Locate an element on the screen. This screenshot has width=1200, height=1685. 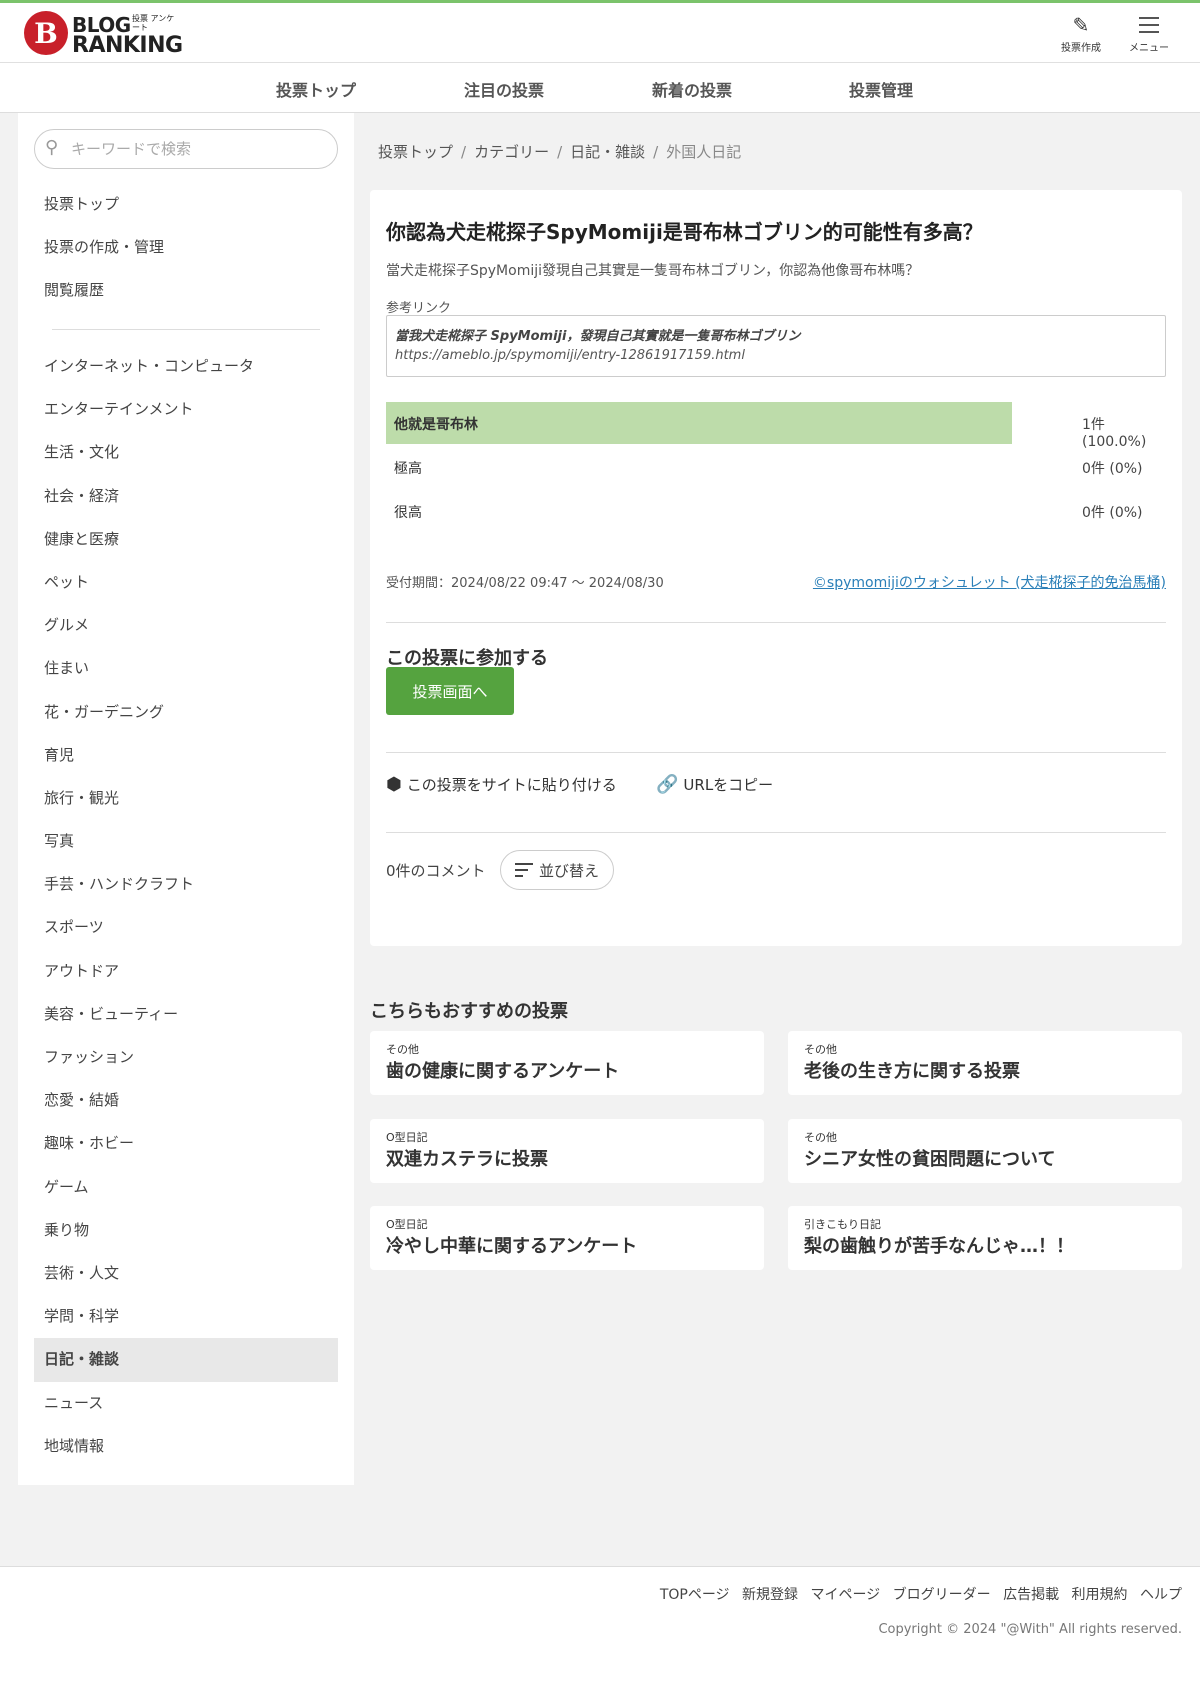
sidebar-category-item: スポーツ is located at coordinates (186, 927).